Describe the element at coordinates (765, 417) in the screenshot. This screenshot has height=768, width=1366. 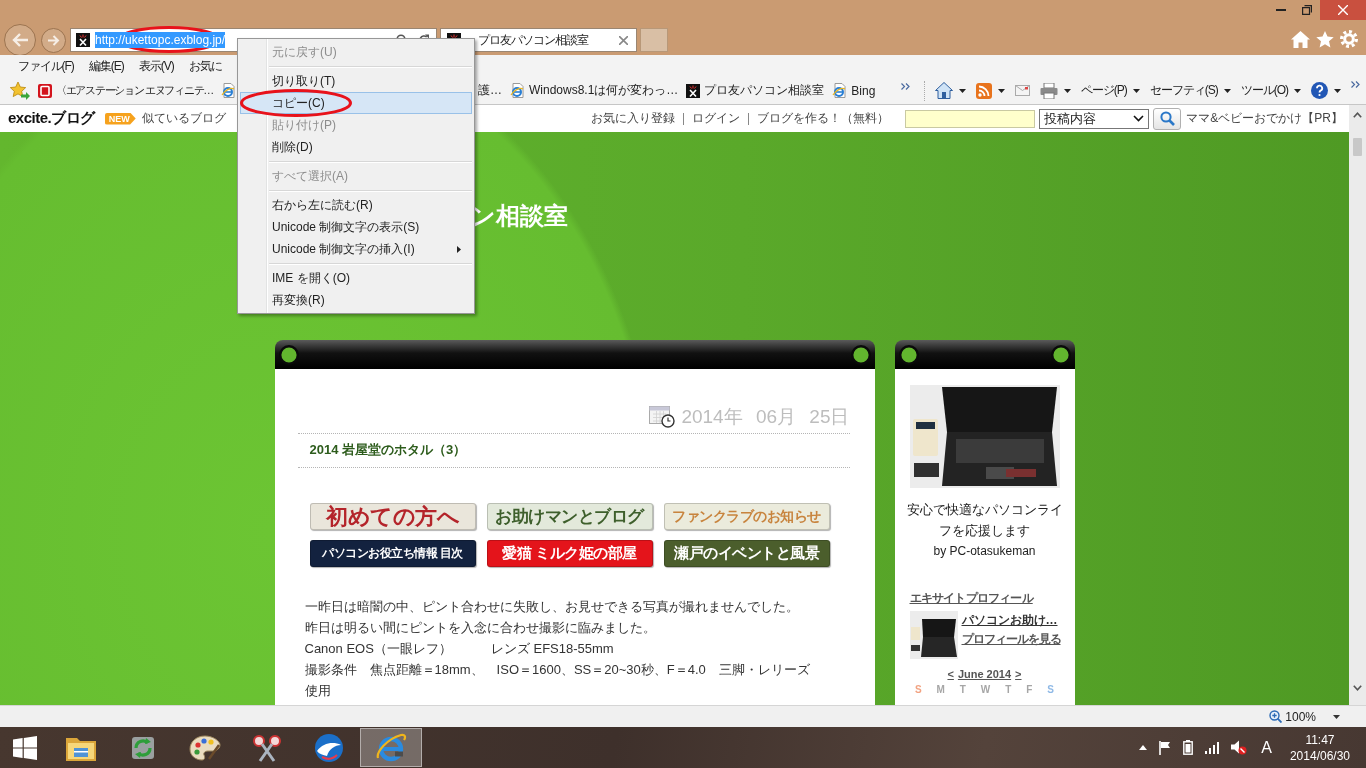
I see `post-date: 2014年 06月 25日` at that location.